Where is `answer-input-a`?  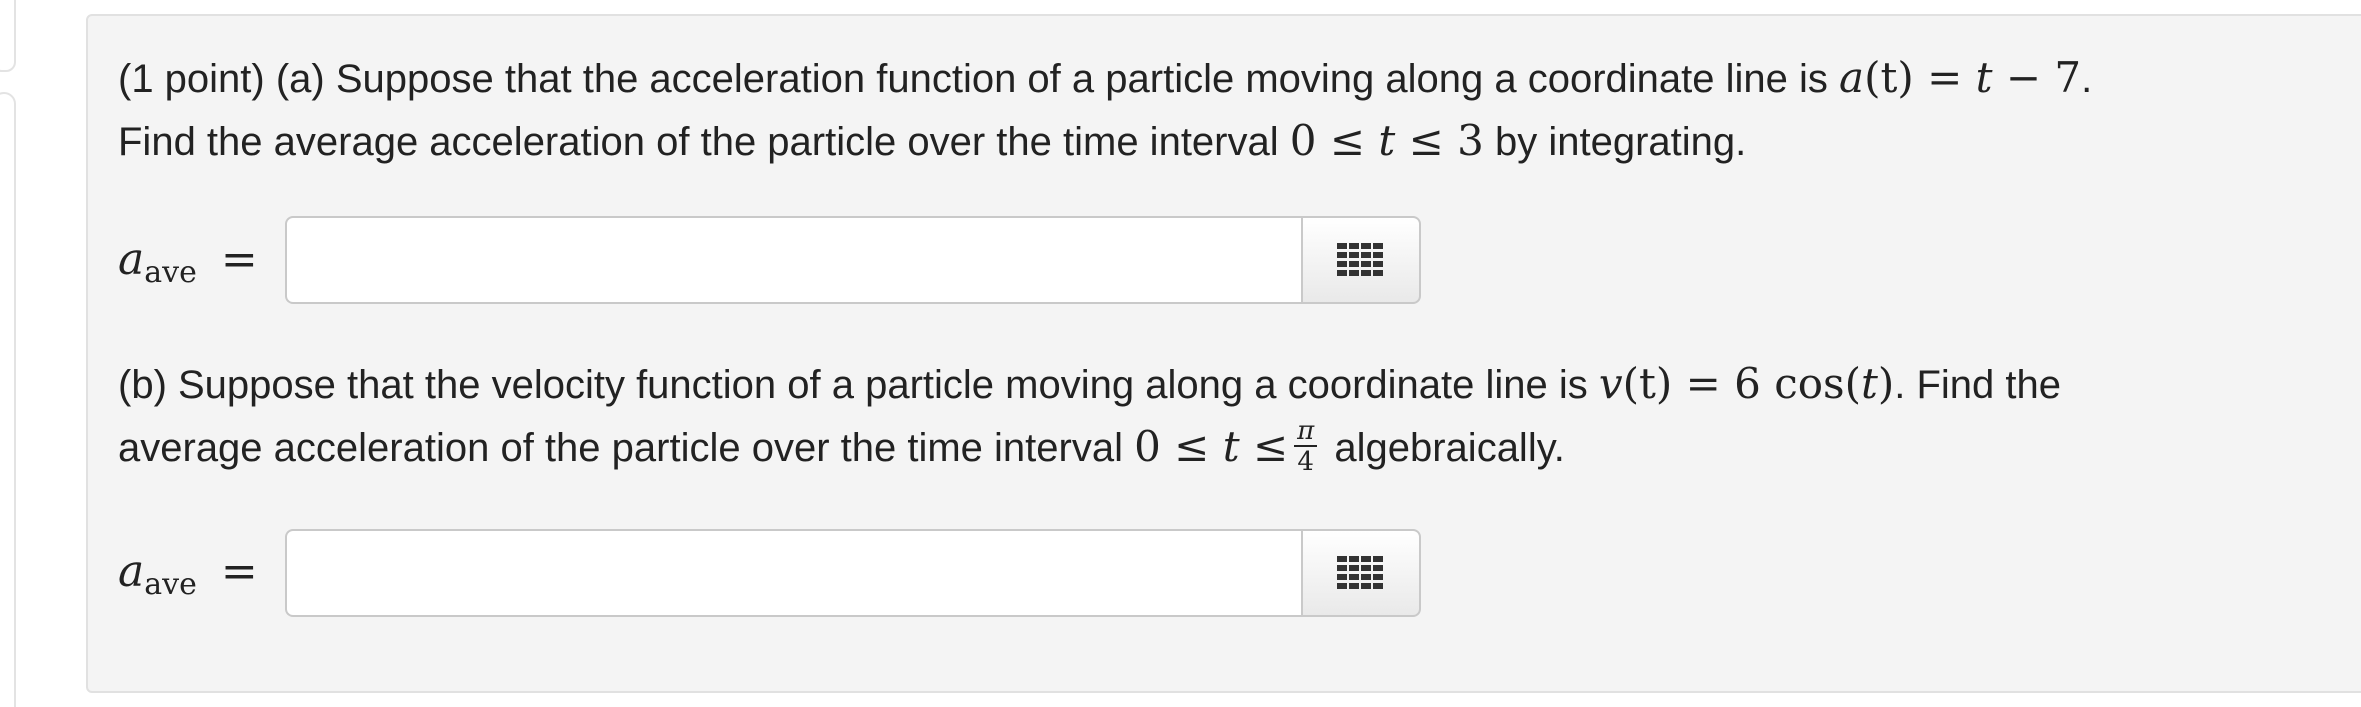
answer-input-a is located at coordinates (793, 260).